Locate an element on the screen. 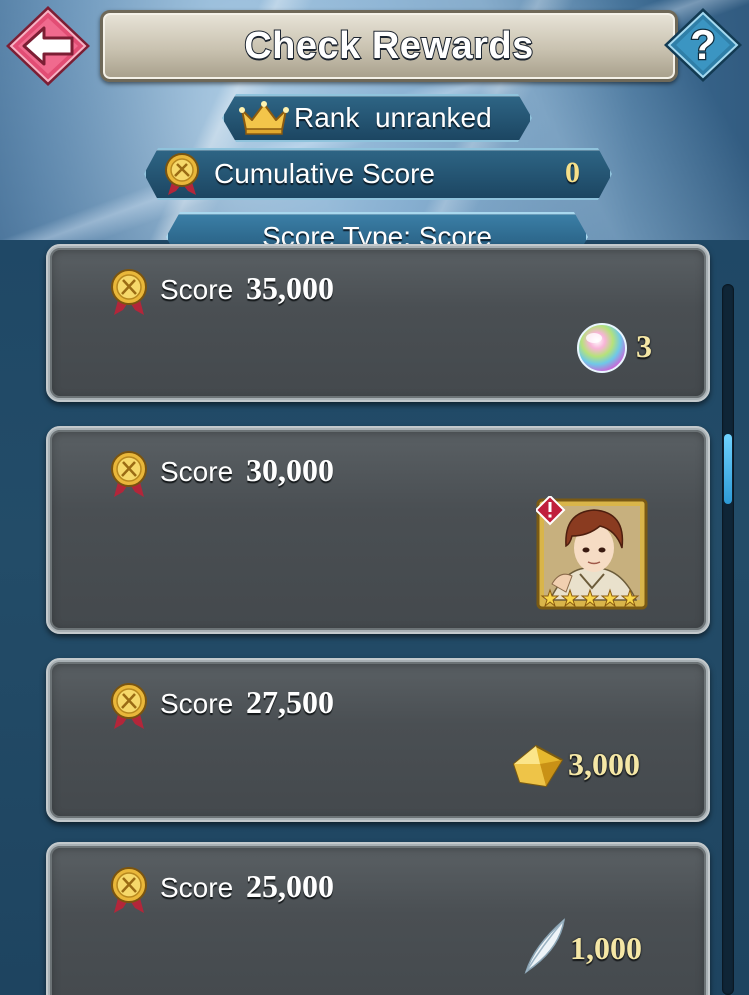 The height and width of the screenshot is (995, 749). reward-quantity: 3,000 is located at coordinates (604, 764).